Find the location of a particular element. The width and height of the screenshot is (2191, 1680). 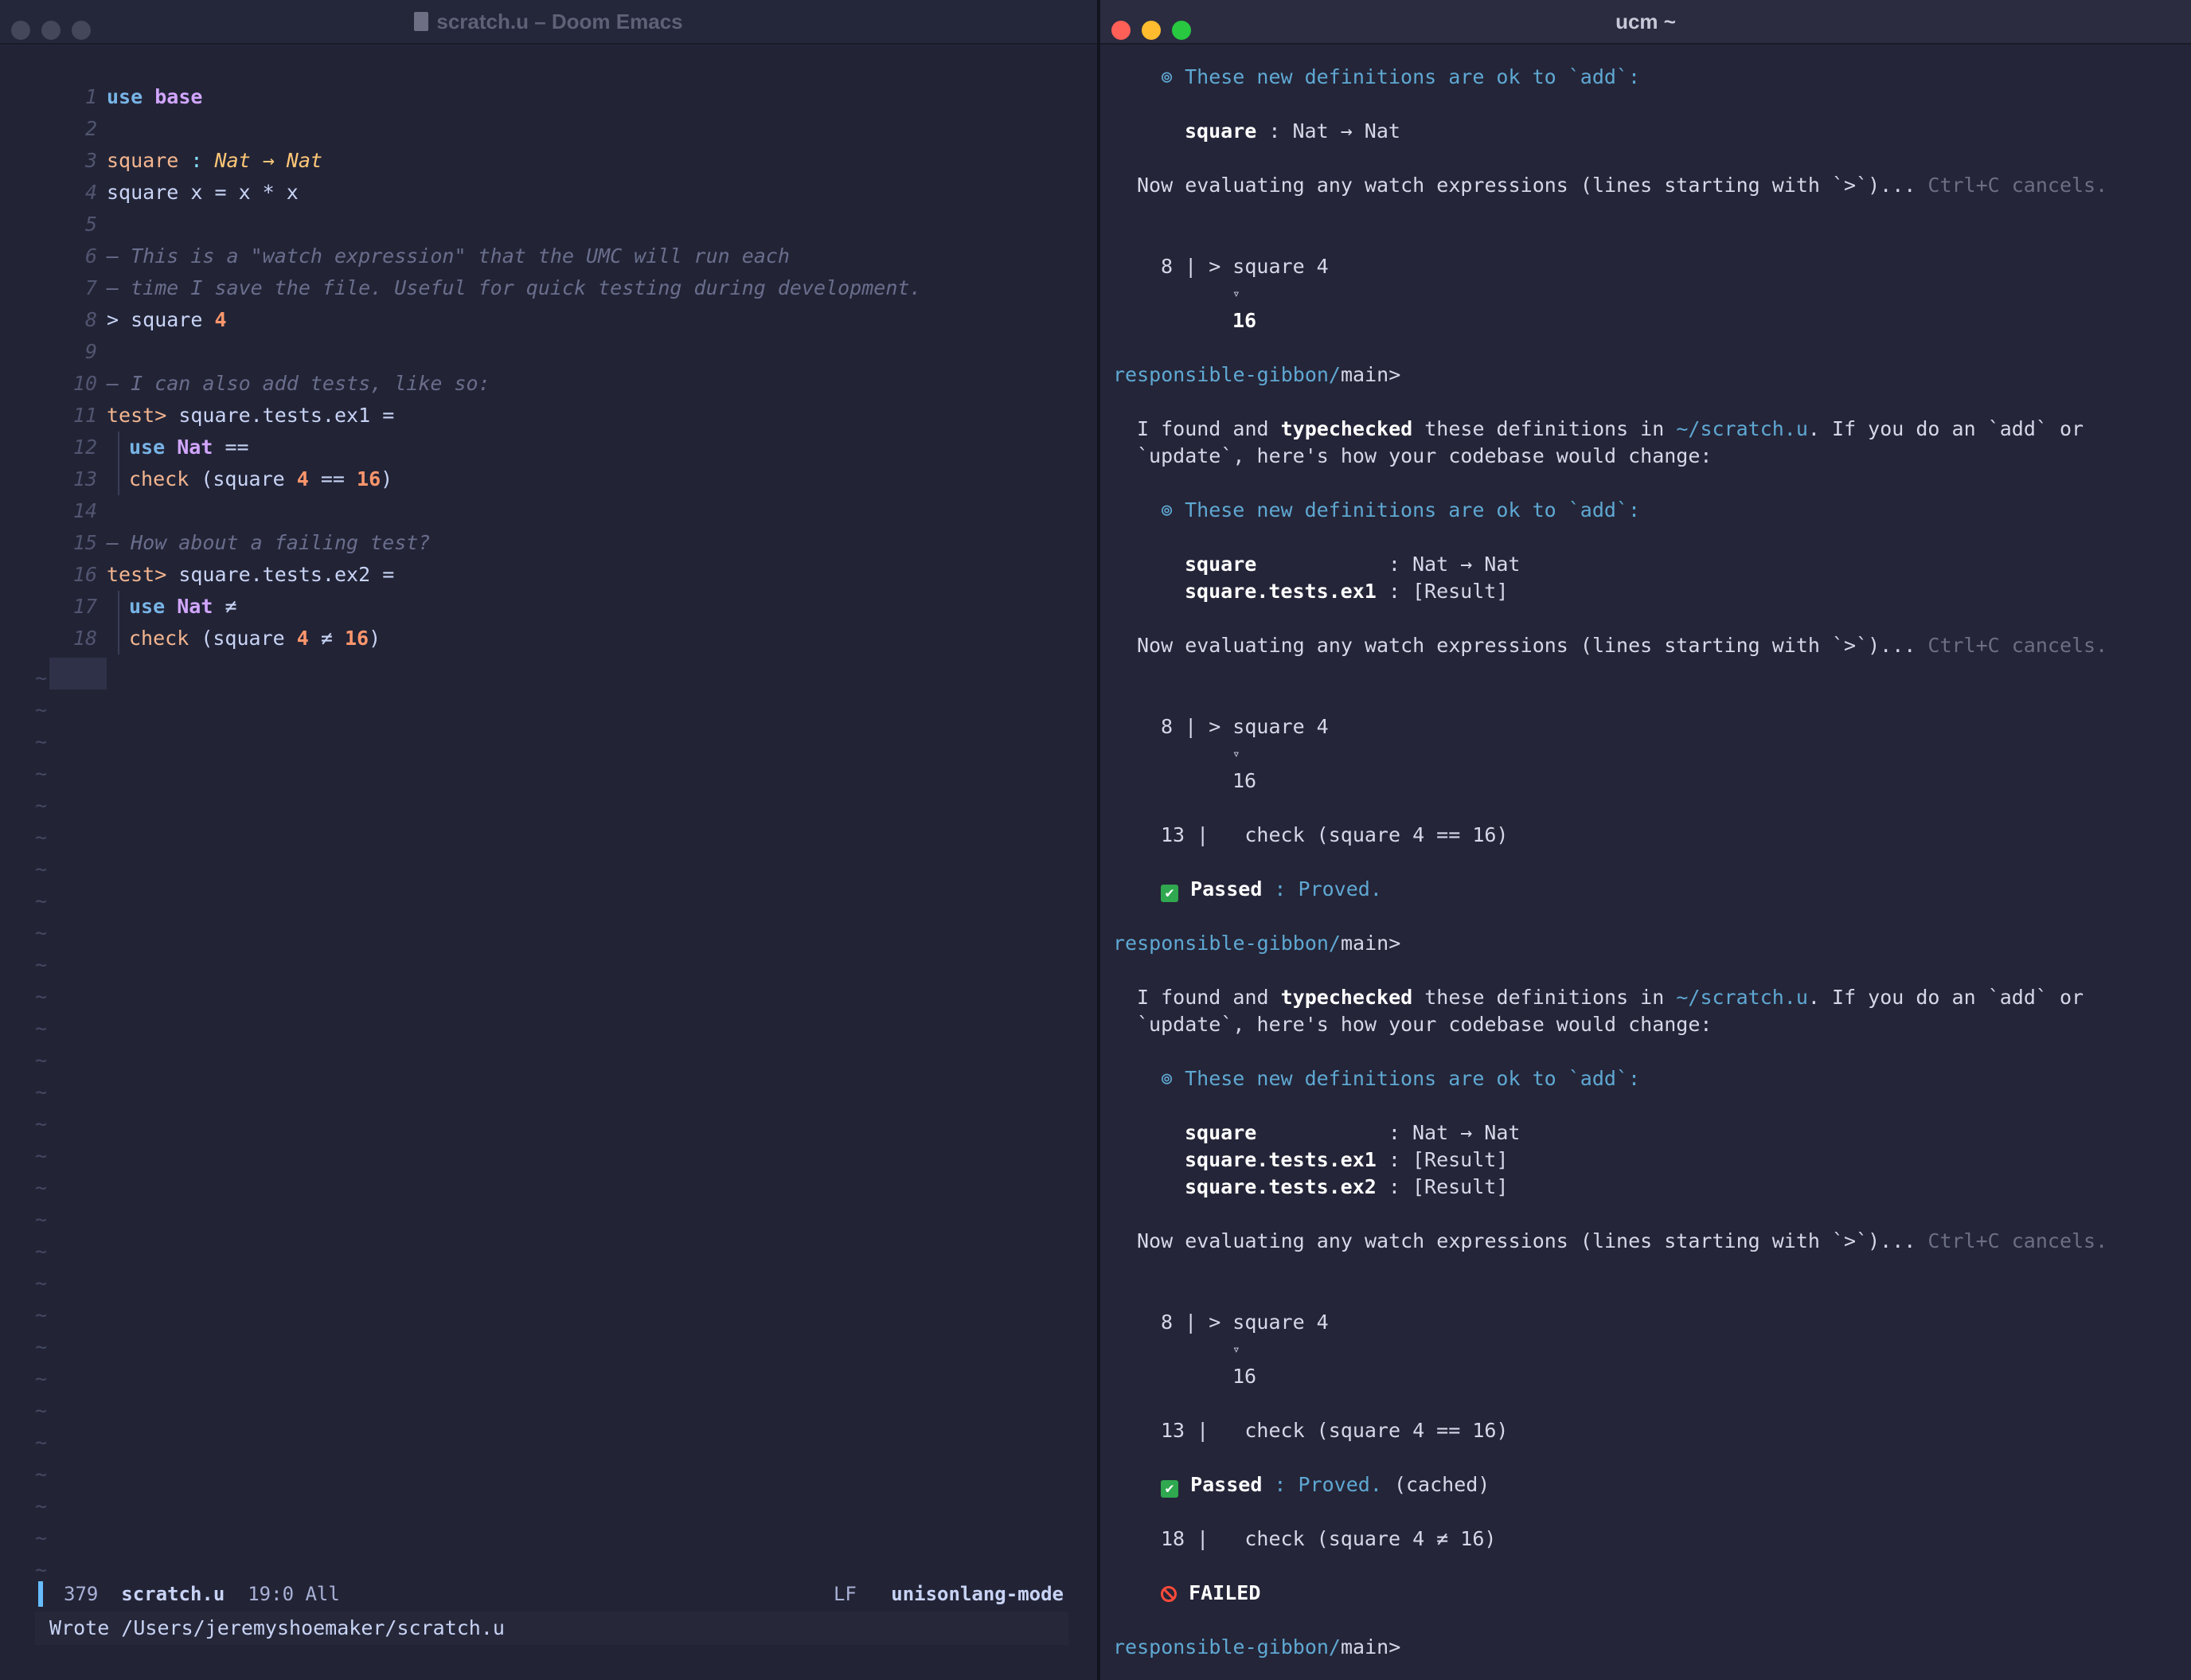

def-name: square is located at coordinates (143, 160).